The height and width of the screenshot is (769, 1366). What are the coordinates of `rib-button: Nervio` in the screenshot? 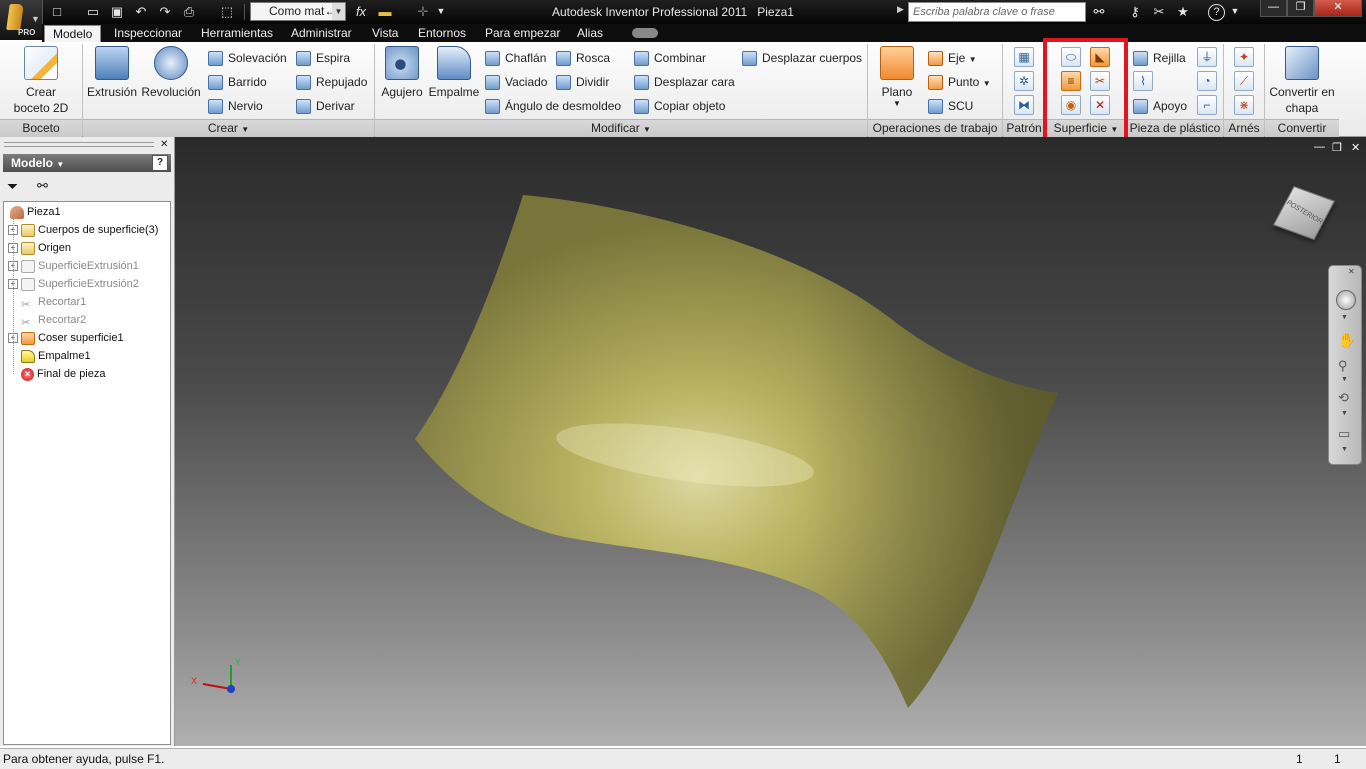 It's located at (235, 106).